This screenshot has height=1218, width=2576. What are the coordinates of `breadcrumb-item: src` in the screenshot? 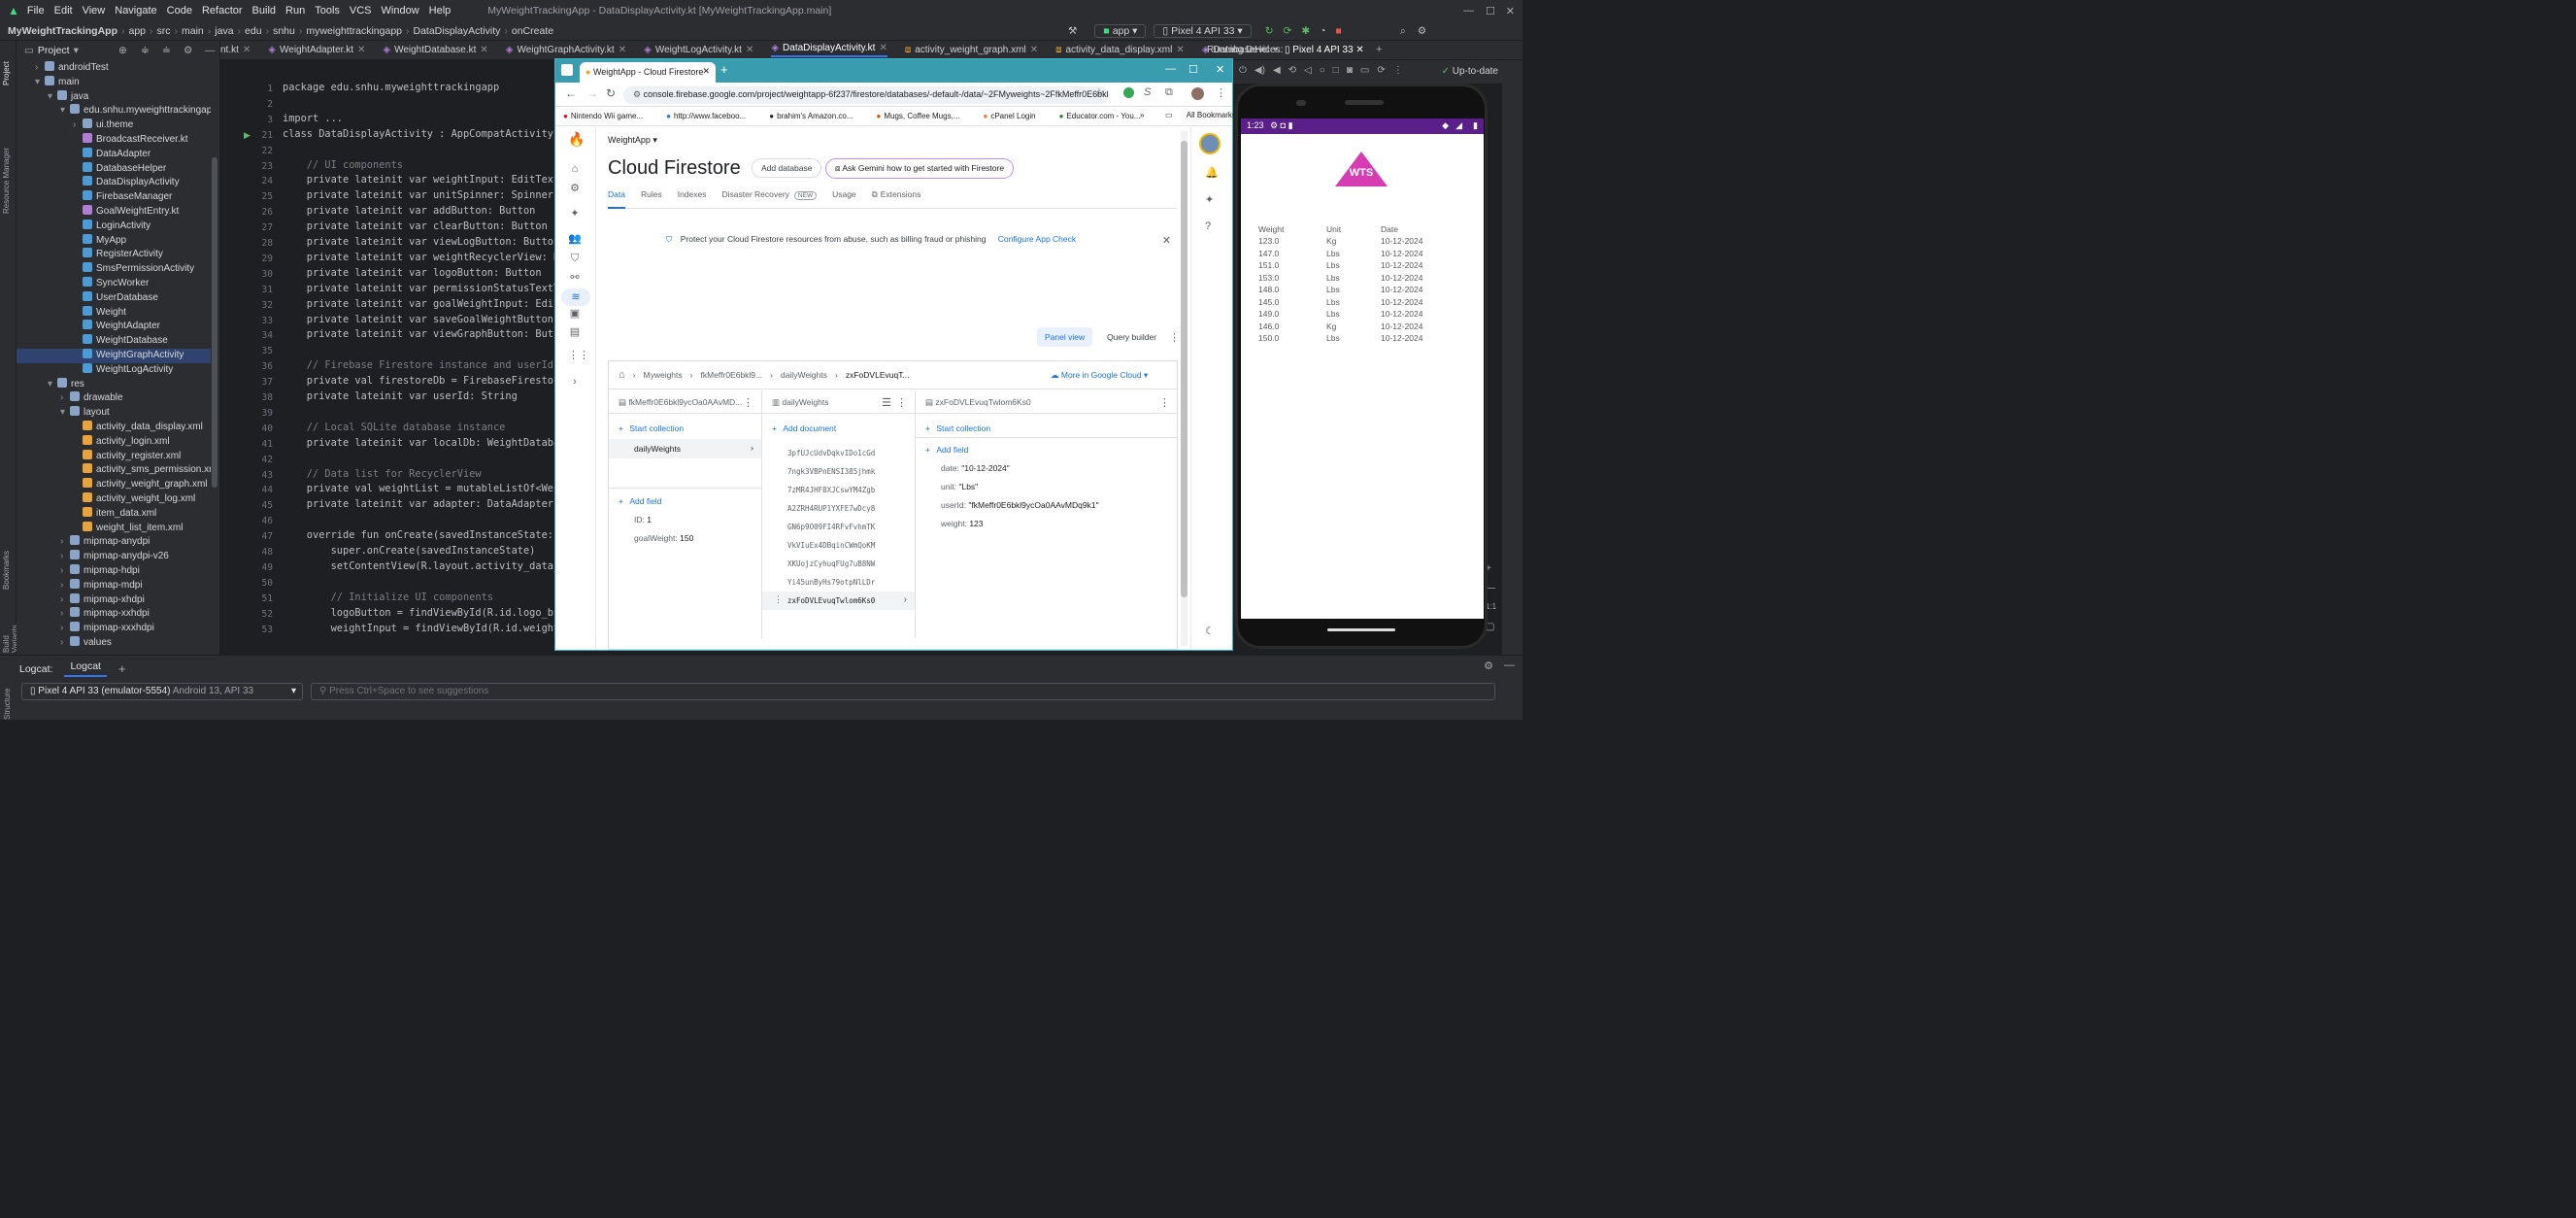 It's located at (164, 31).